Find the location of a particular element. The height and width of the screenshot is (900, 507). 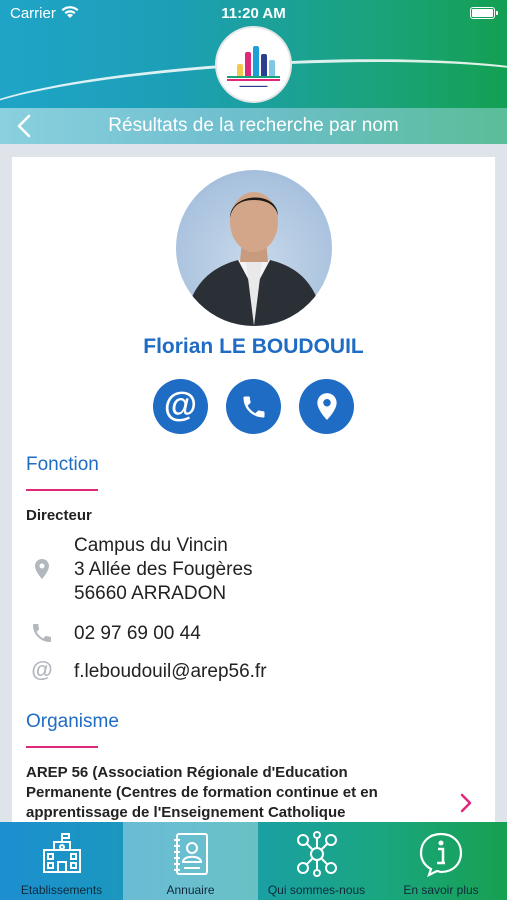

tab-qui-sommes-nous: Qui sommes-nous is located at coordinates (316, 861).